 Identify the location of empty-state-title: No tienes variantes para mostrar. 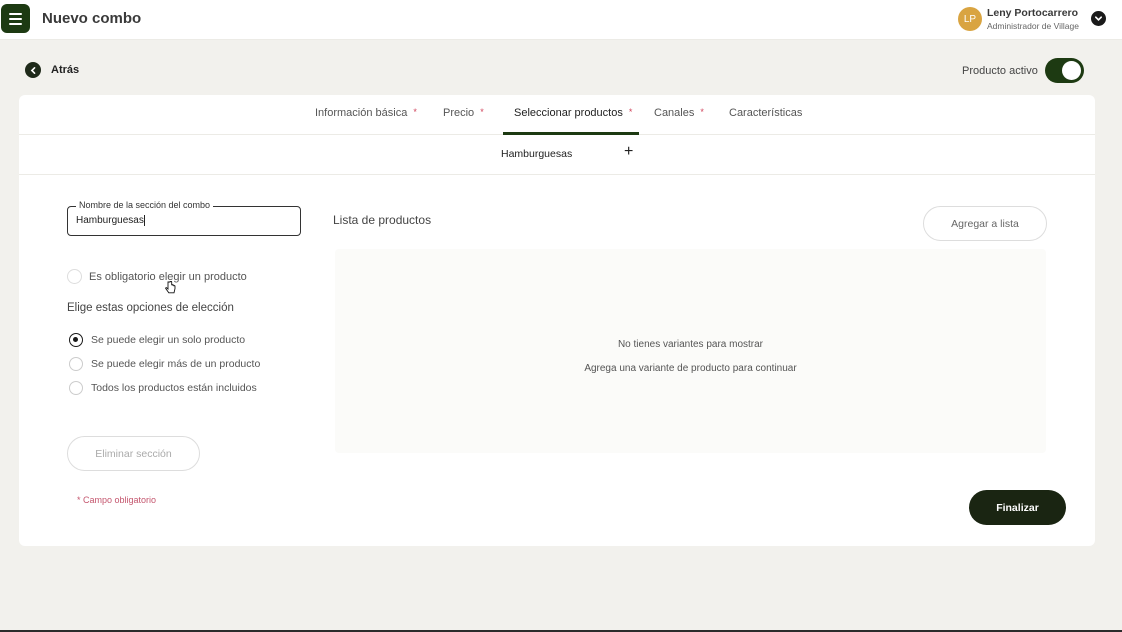
(690, 344).